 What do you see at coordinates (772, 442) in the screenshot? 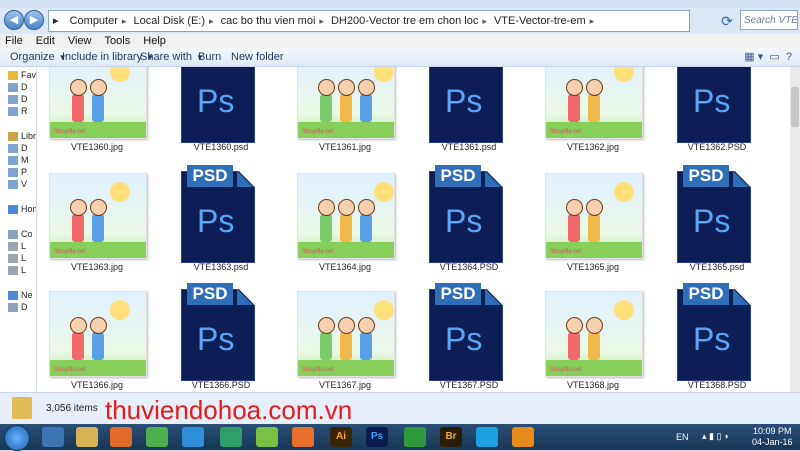
I see `clock-date: 04-Jan-16` at bounding box center [772, 442].